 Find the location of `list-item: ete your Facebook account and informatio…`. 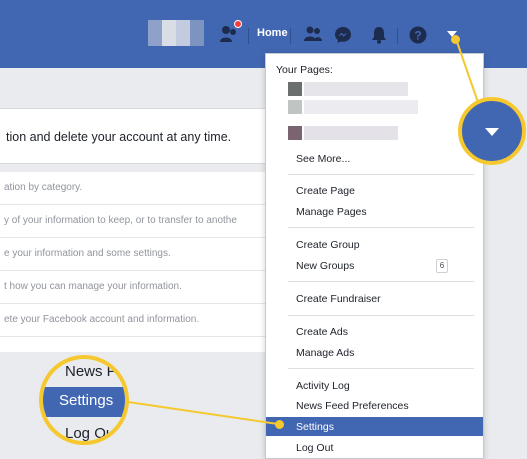

list-item: ete your Facebook account and informatio… is located at coordinates (142, 320).